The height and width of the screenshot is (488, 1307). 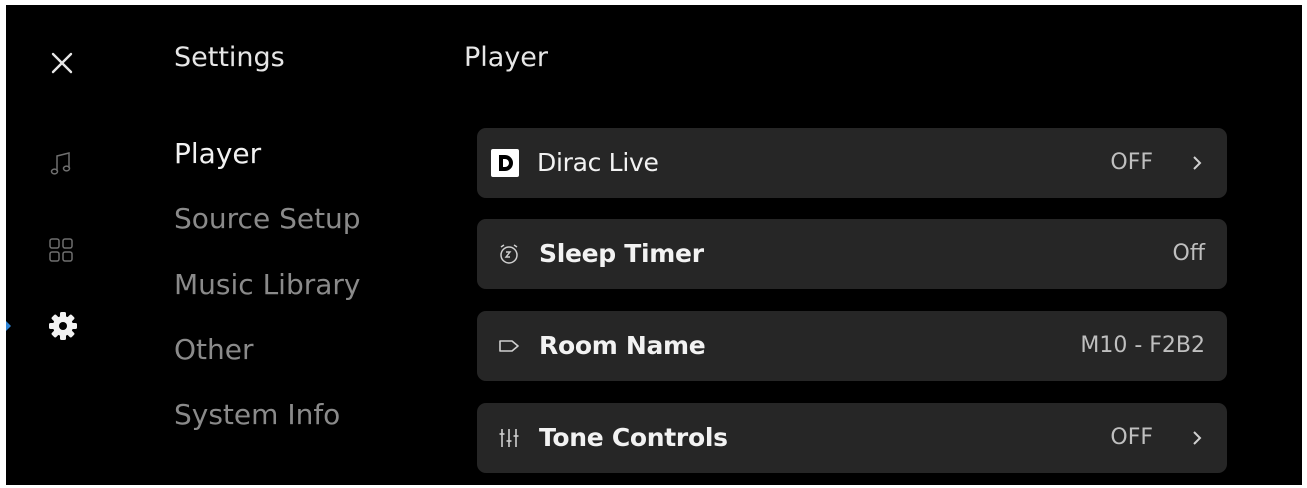 I want to click on dirac-logo-icon, so click(x=505, y=163).